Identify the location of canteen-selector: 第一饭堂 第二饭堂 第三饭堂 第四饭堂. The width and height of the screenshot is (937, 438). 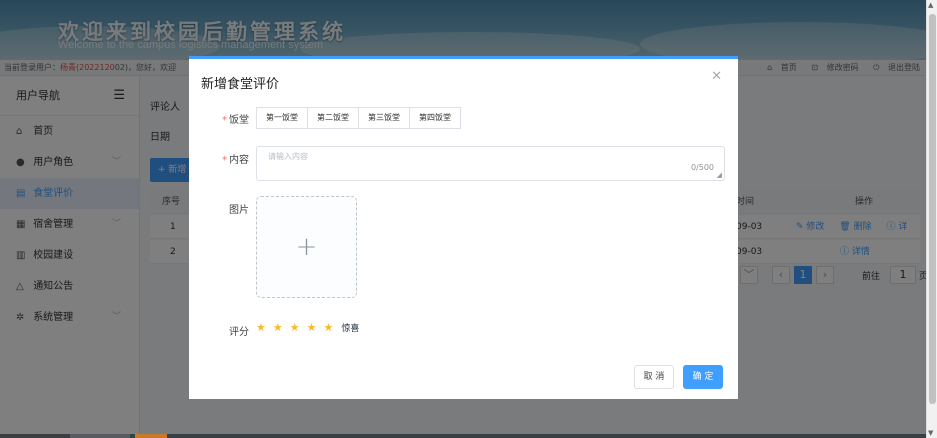
(358, 118).